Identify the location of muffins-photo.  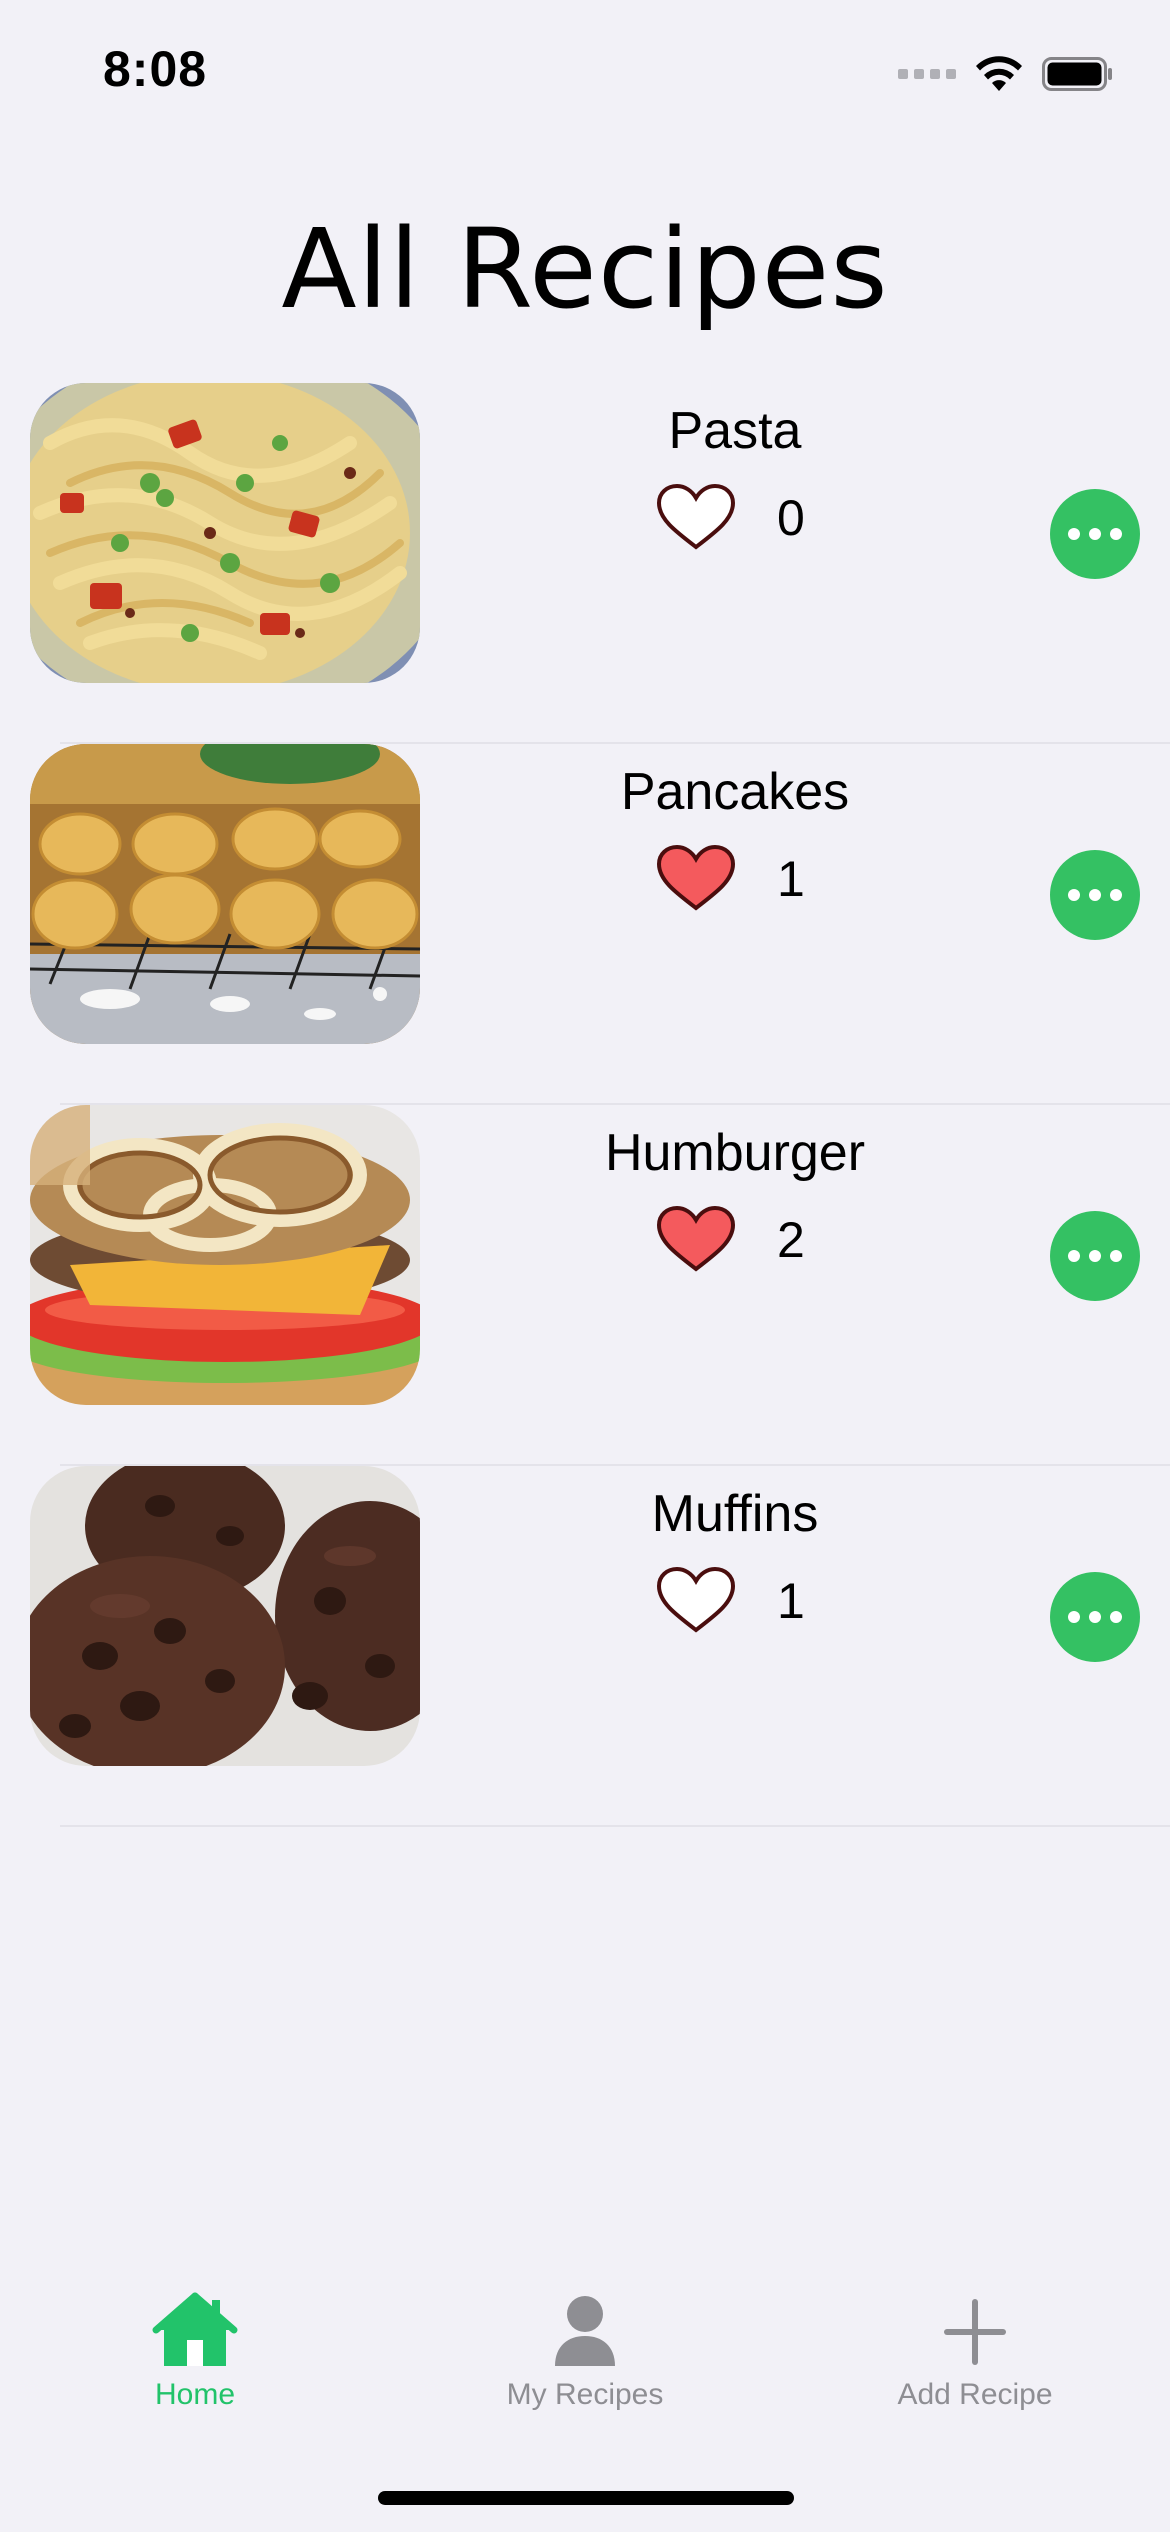
(225, 1616).